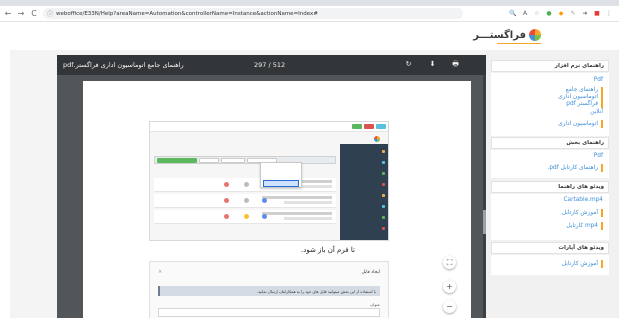 The image size is (619, 318). Describe the element at coordinates (609, 14) in the screenshot. I see `menu-ext-icon: ⋮` at that location.